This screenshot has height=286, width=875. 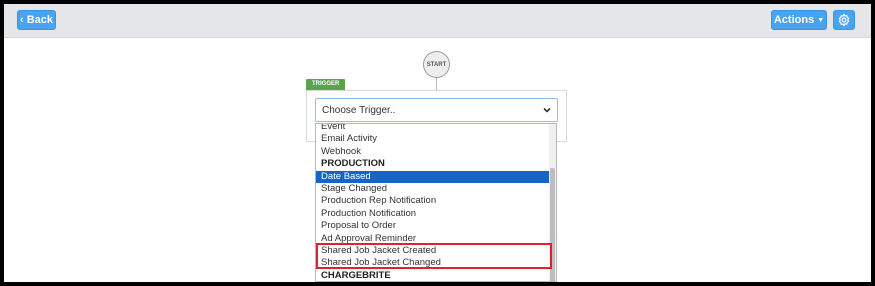 What do you see at coordinates (359, 110) in the screenshot?
I see `trigger-select-value: Choose Trigger..` at bounding box center [359, 110].